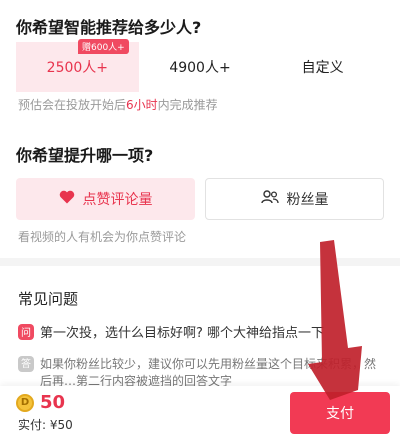 The height and width of the screenshot is (442, 400). I want to click on faq-title: 常见问题, so click(48, 299).